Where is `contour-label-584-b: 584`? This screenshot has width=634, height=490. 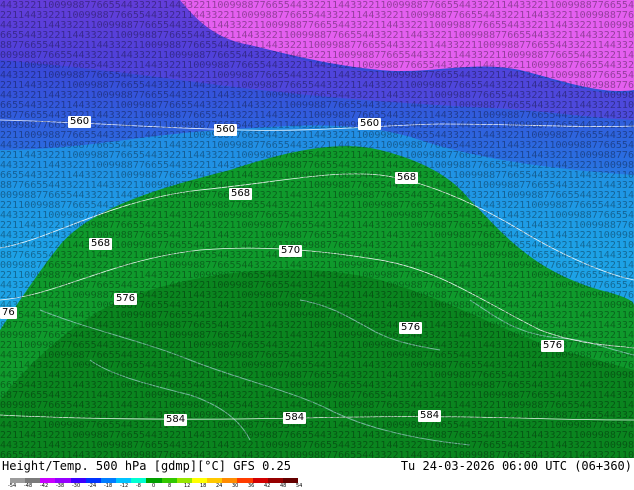 contour-label-584-b: 584 is located at coordinates (295, 418).